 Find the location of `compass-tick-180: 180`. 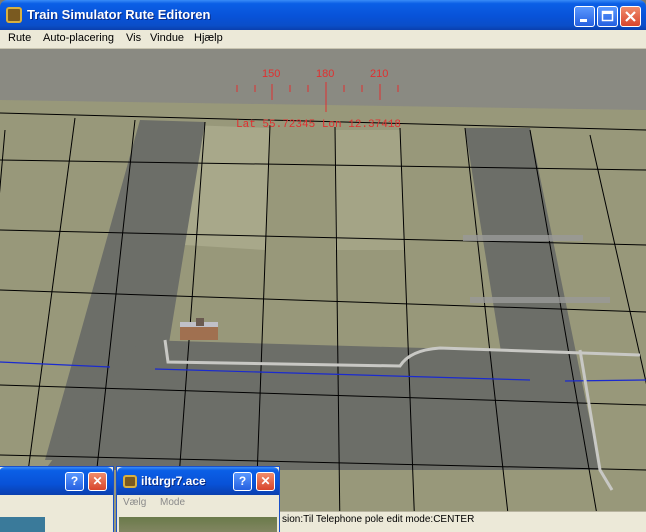

compass-tick-180: 180 is located at coordinates (325, 74).